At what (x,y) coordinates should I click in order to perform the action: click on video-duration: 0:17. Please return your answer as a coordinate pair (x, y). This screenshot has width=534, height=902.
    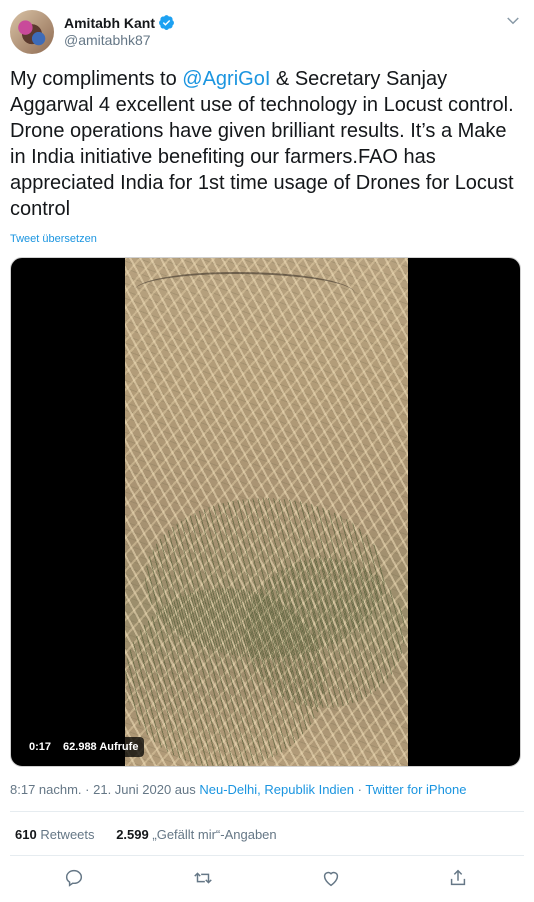
    Looking at the image, I should click on (40, 747).